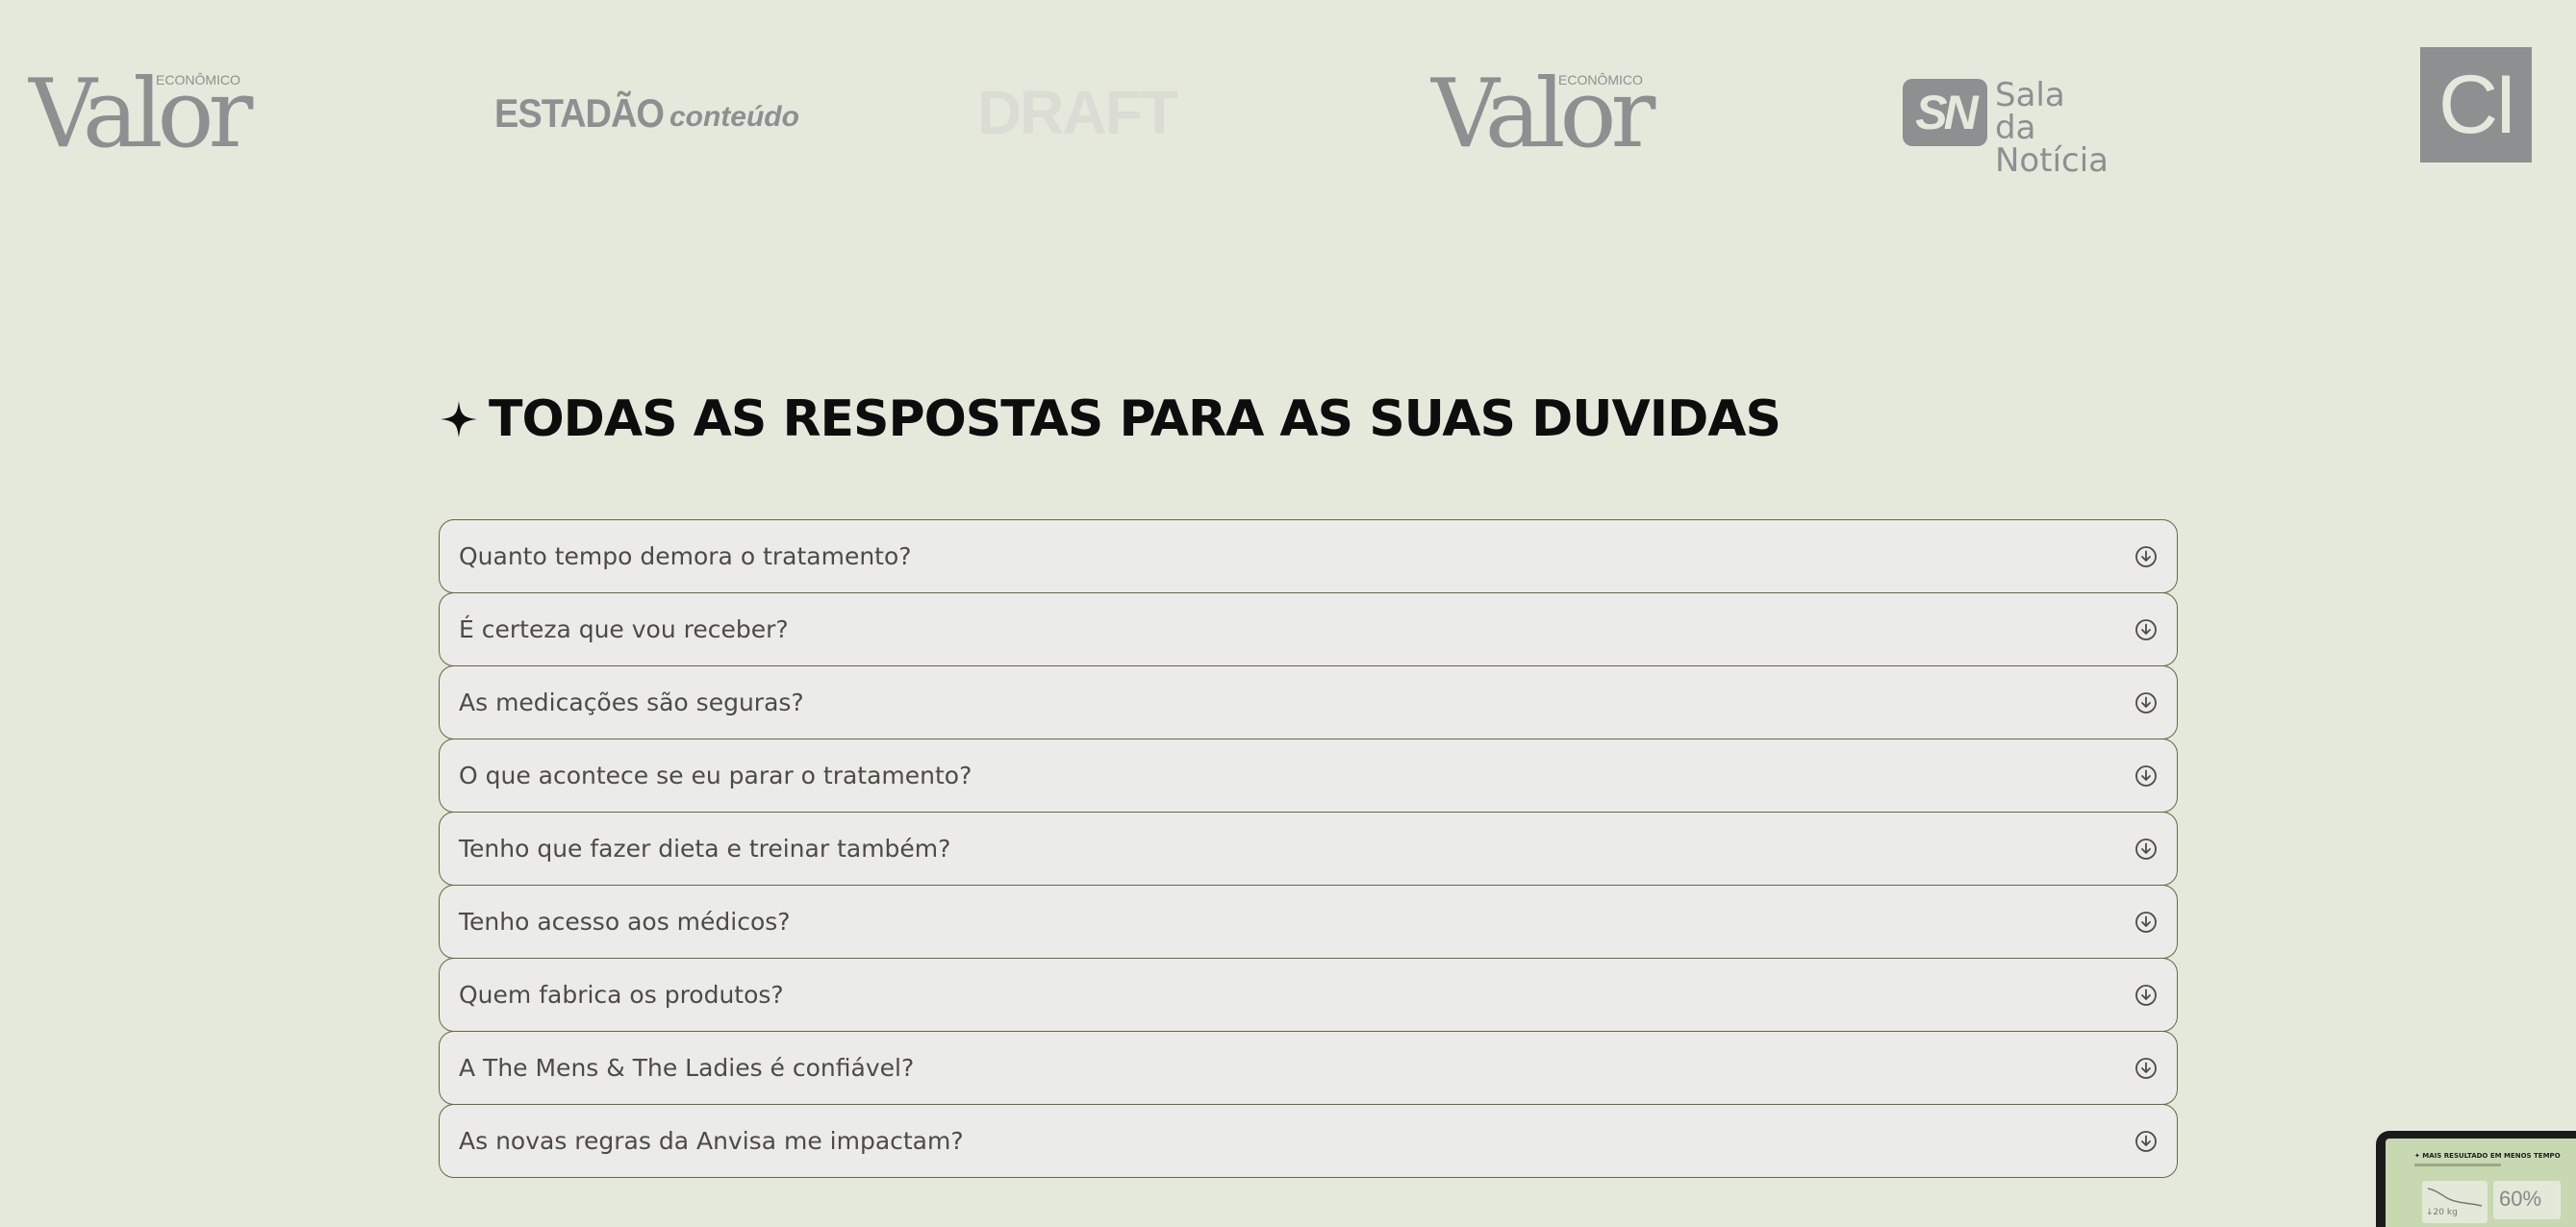  I want to click on faq-item: Quanto tempo demora o tratamento?, so click(1309, 556).